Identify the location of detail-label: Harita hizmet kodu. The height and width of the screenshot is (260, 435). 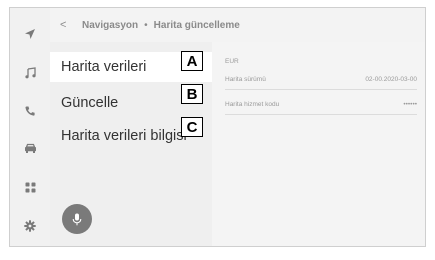
(252, 104).